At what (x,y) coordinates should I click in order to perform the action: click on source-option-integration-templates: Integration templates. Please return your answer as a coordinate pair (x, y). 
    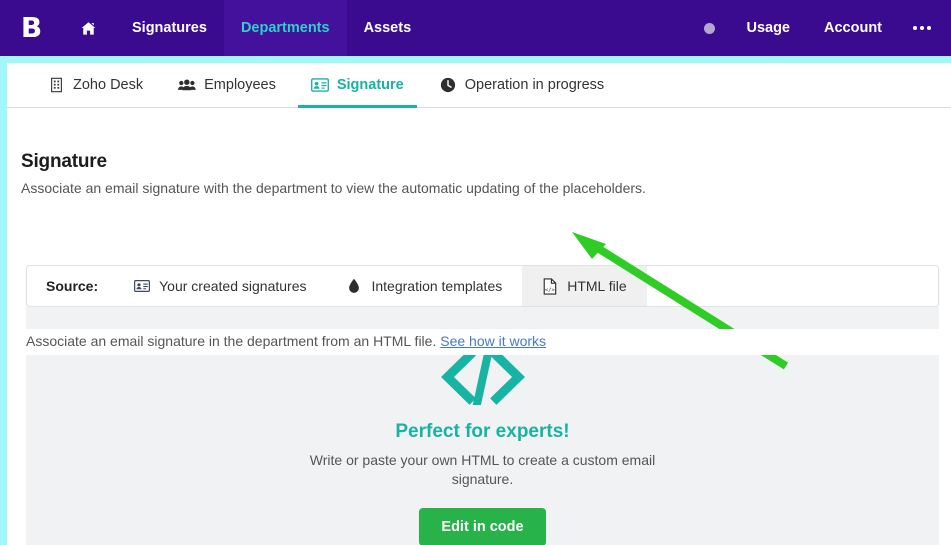
    Looking at the image, I should click on (424, 286).